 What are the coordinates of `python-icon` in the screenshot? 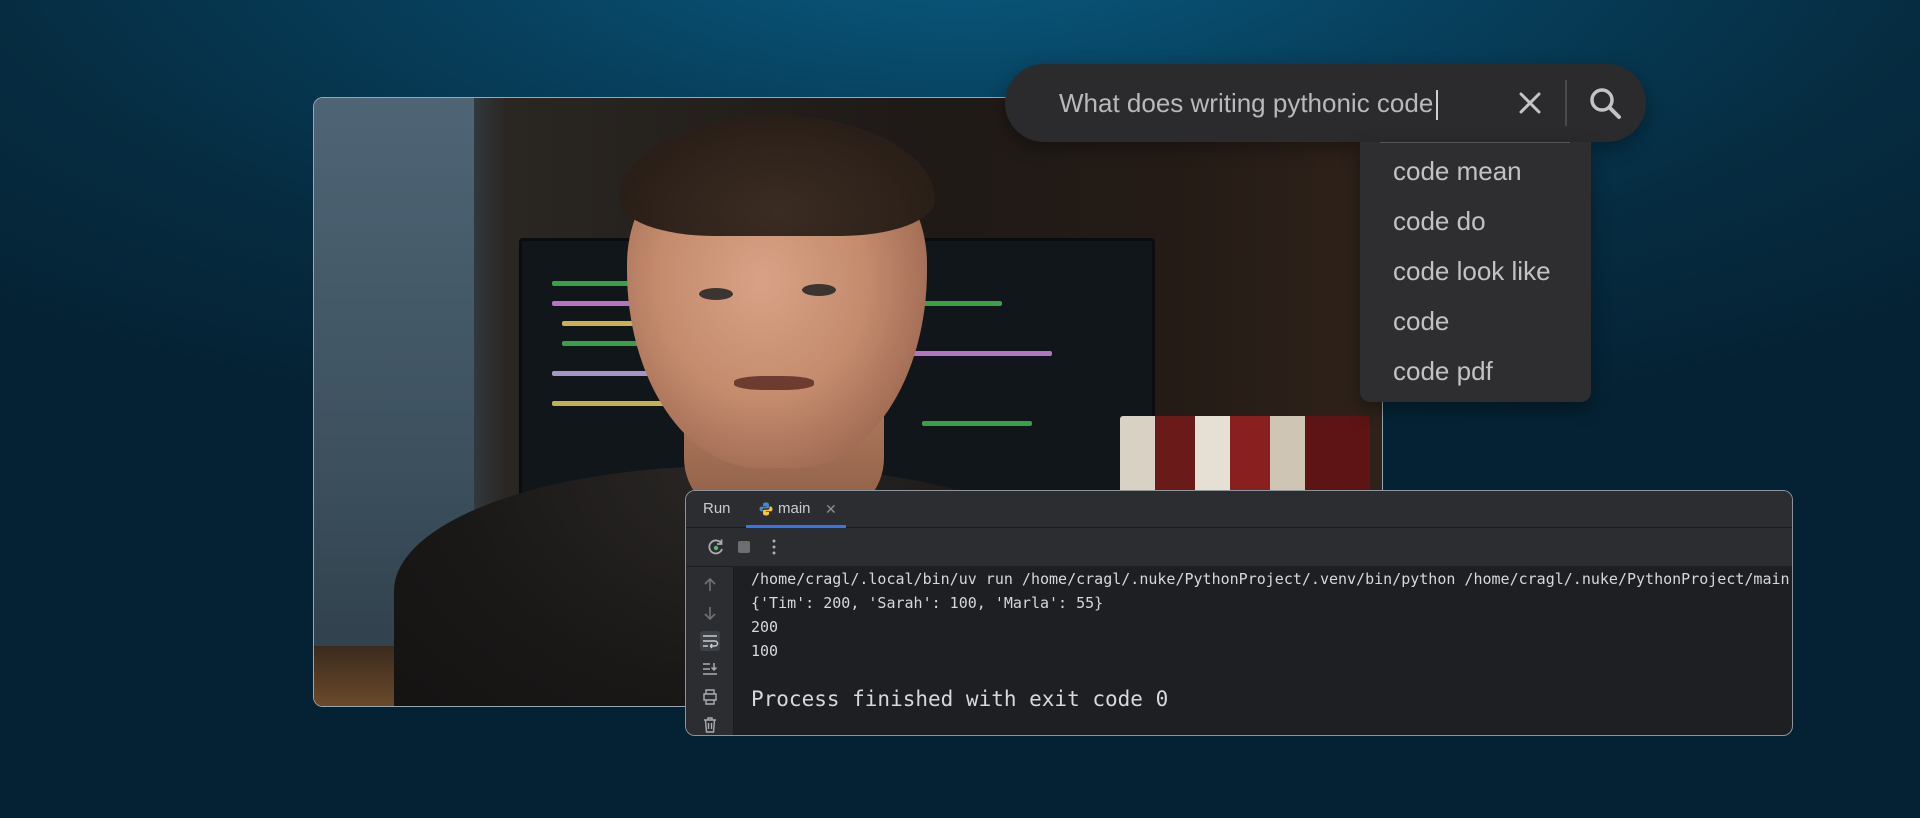 It's located at (766, 509).